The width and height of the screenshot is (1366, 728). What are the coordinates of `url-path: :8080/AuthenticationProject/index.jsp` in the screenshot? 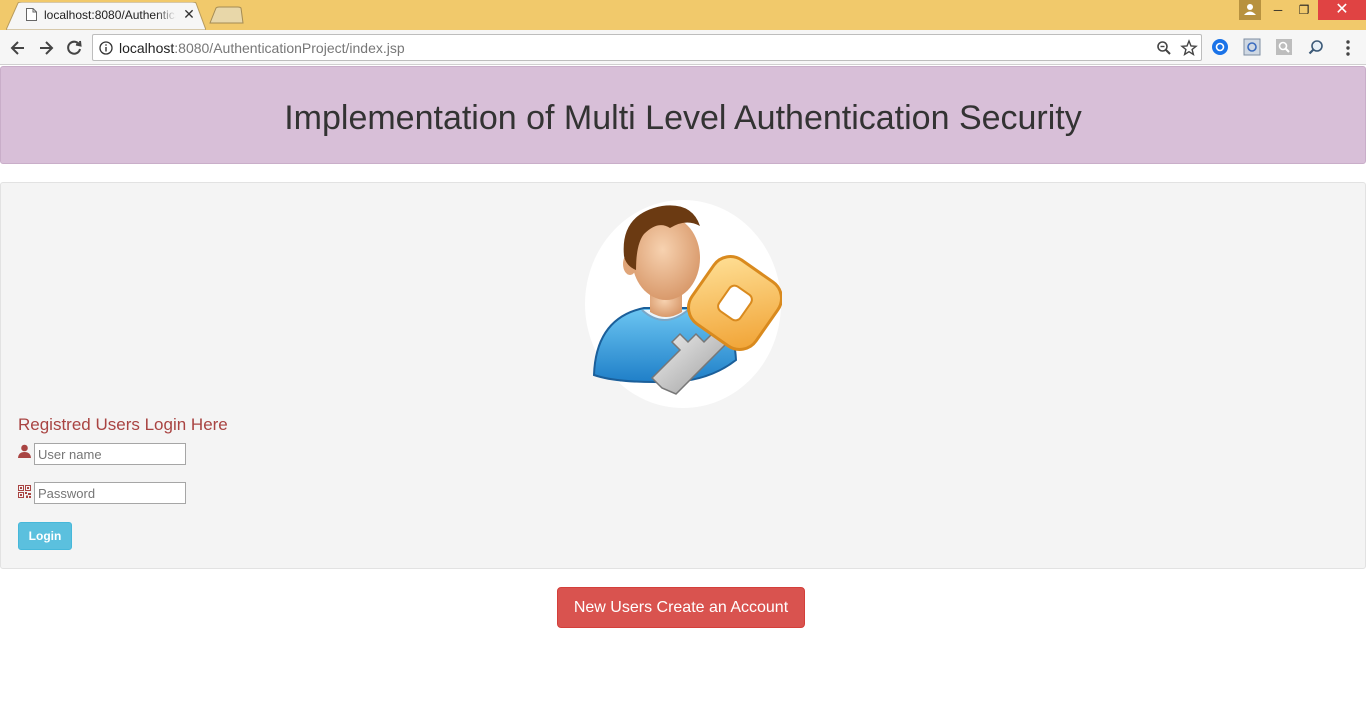 It's located at (289, 48).